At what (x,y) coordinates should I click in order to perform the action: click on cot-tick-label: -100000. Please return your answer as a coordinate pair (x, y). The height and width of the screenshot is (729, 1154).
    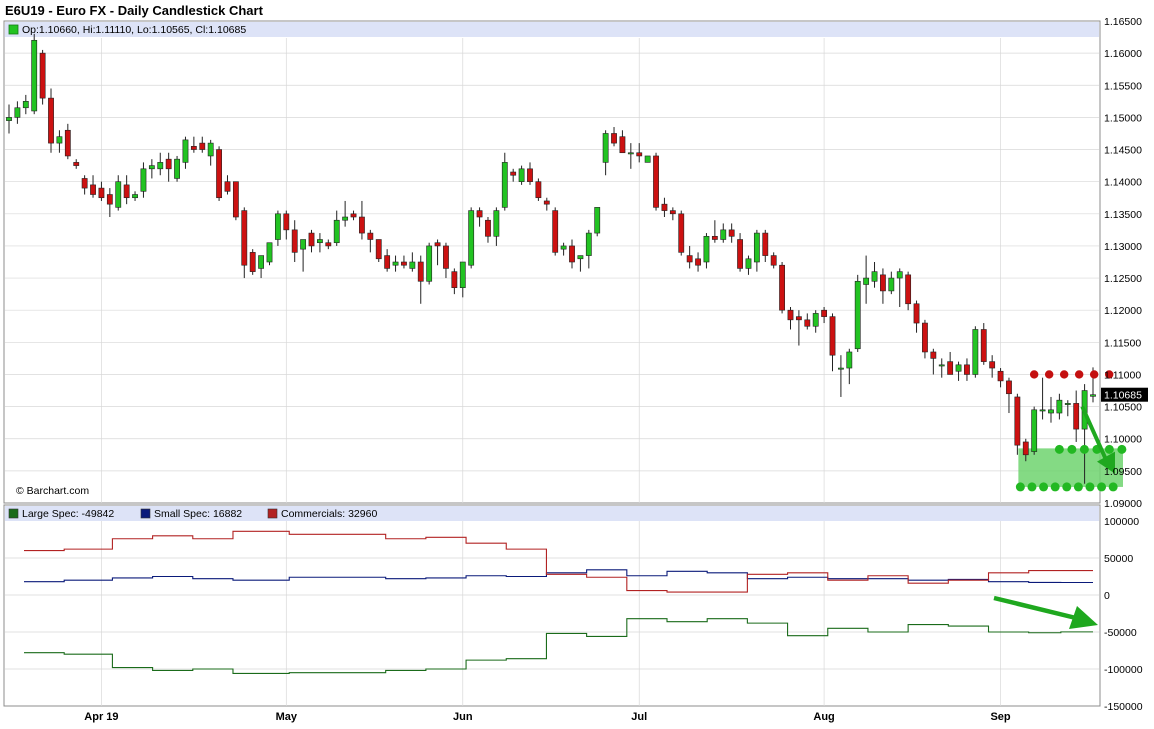
    Looking at the image, I should click on (1123, 670).